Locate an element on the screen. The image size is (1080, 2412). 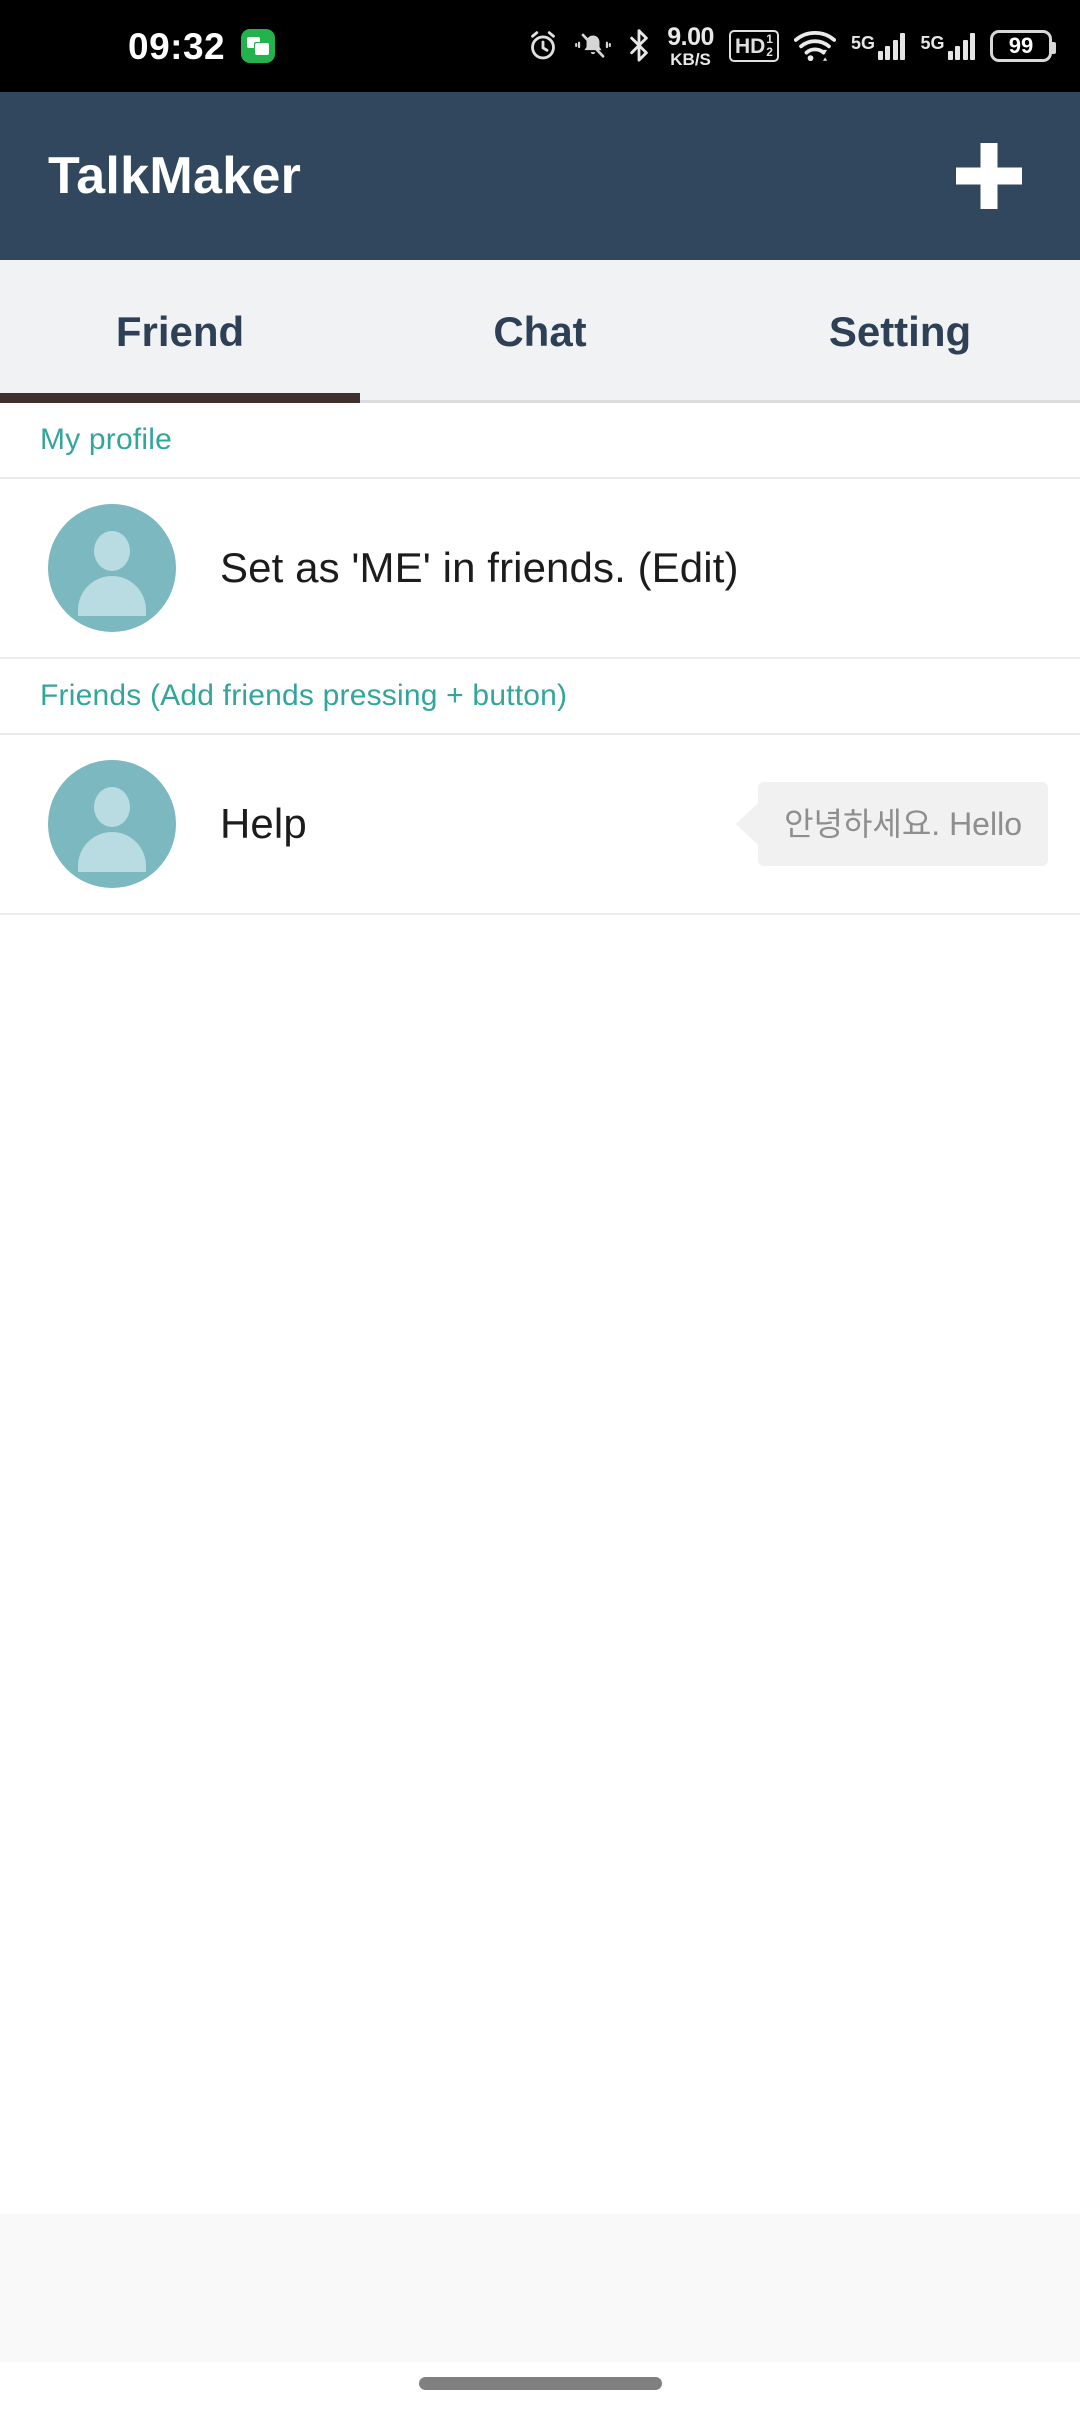
status-bar: 09:32 9.00 KB/S HD 1 2 5G 5G 99 is located at coordinates (540, 46).